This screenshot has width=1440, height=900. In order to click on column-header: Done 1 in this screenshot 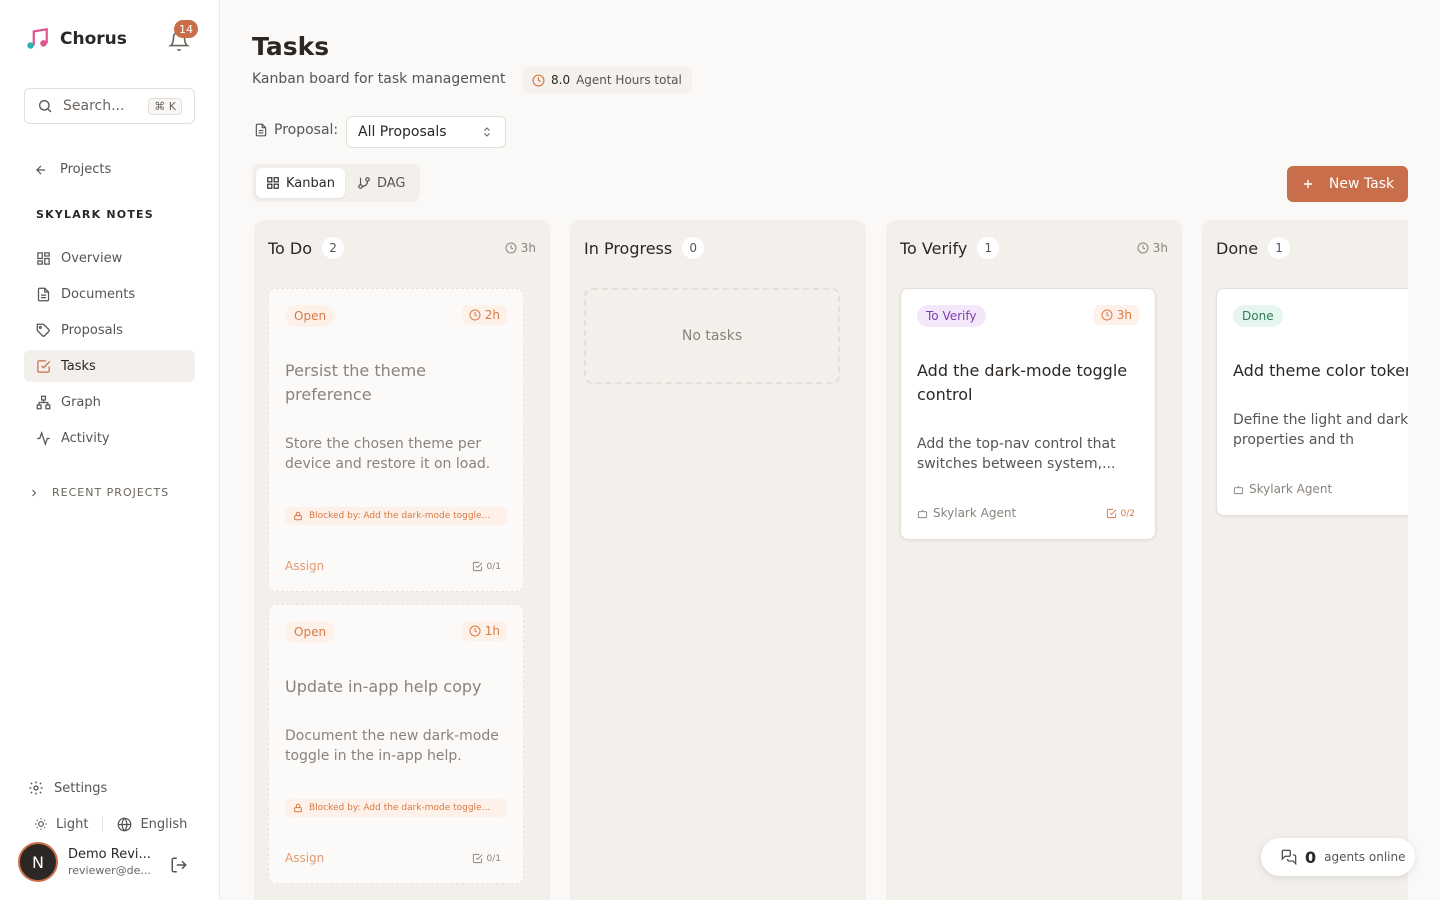, I will do `click(1312, 248)`.